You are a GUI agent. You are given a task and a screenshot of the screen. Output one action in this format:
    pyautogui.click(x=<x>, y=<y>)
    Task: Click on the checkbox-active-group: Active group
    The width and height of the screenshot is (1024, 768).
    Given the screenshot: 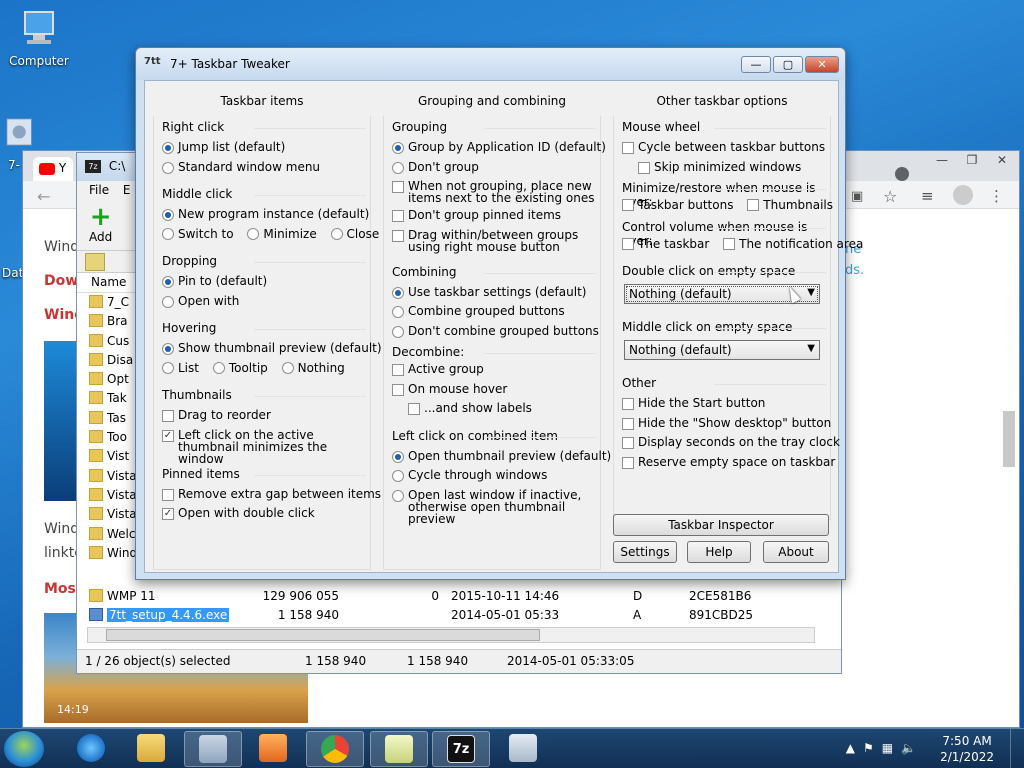 What is the action you would take?
    pyautogui.click(x=492, y=370)
    